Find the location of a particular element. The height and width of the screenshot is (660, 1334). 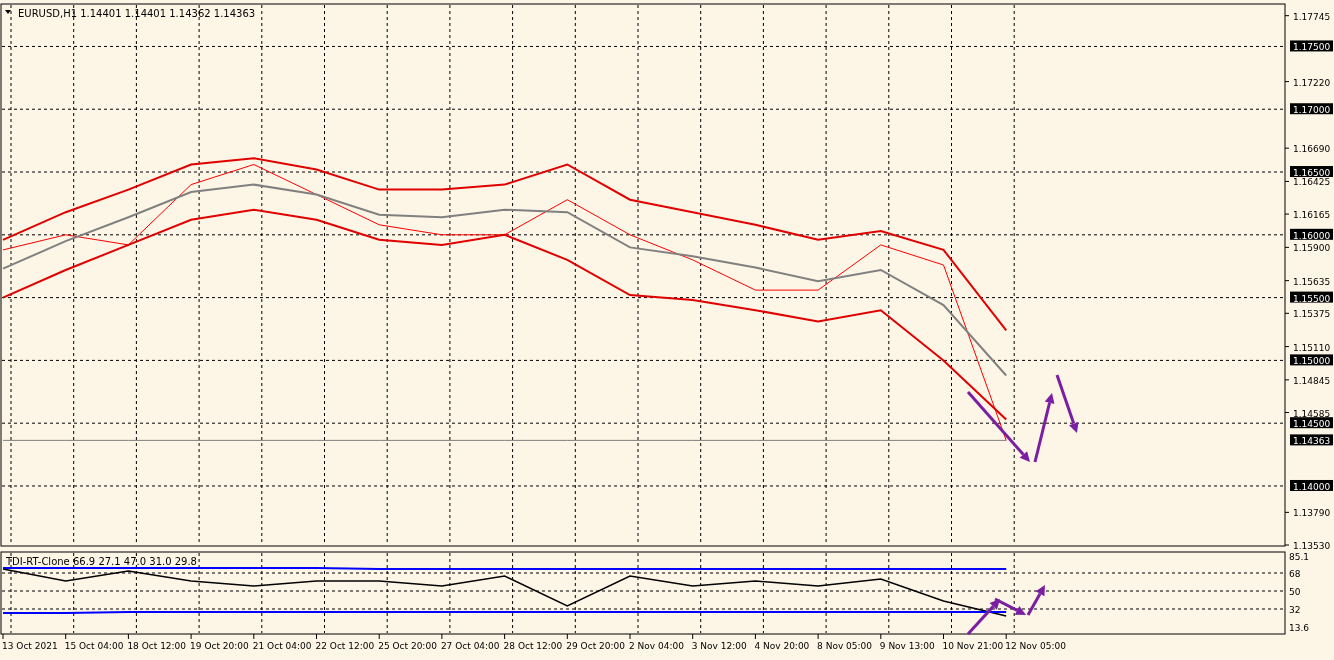

time-label: 2 Nov 04:00 is located at coordinates (656, 646).